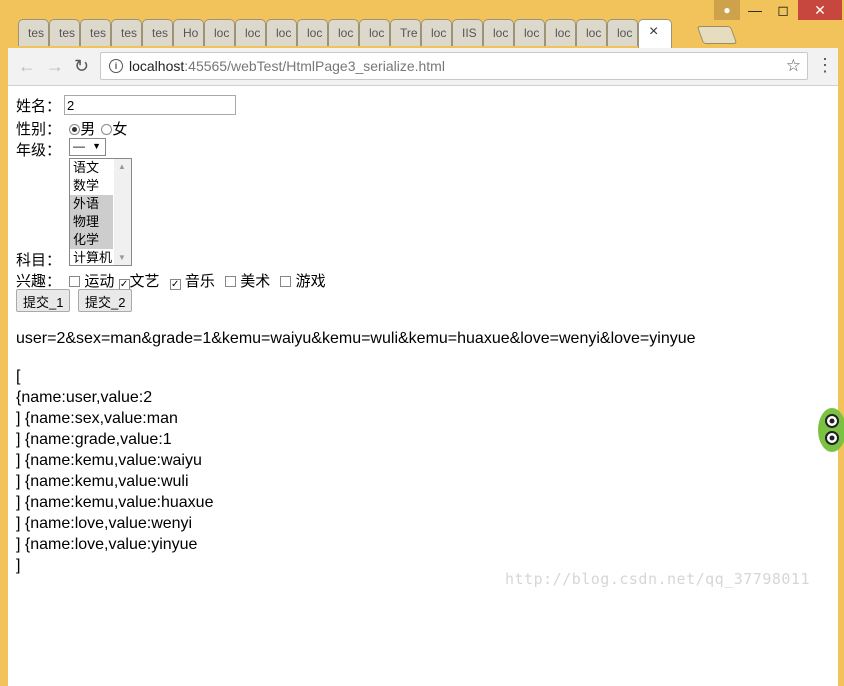  Describe the element at coordinates (109, 460) in the screenshot. I see `array-line: ] {name:kemu,value:waiyu` at that location.